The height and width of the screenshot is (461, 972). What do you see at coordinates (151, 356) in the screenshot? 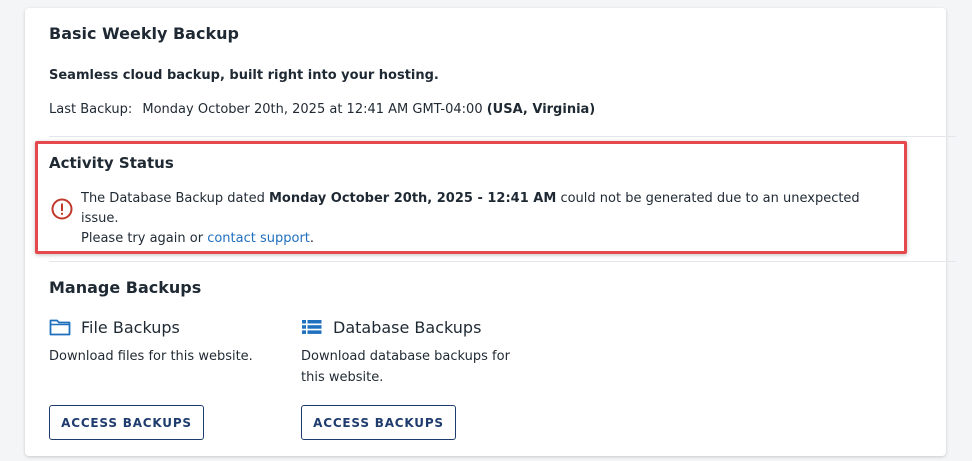
I see `file-backups-description: Download files for this website.` at bounding box center [151, 356].